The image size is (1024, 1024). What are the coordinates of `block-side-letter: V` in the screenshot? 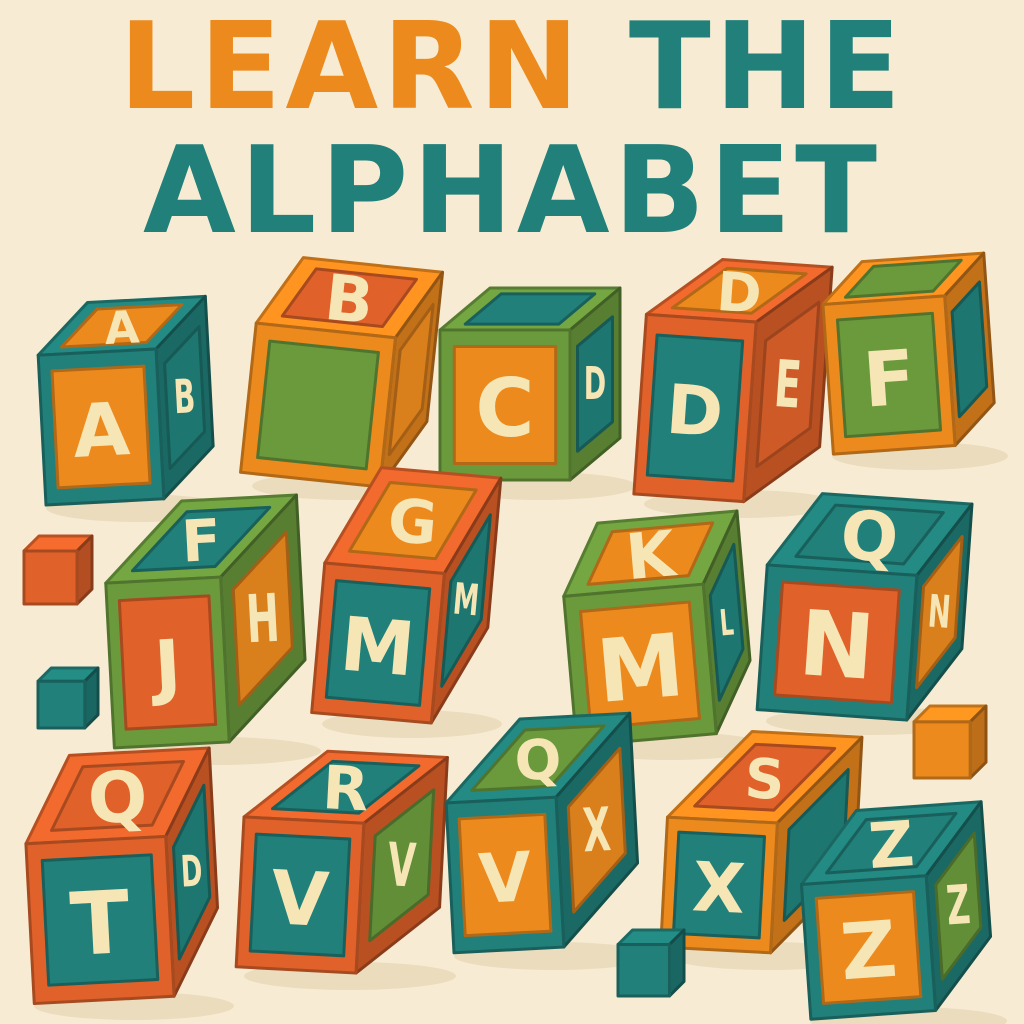 It's located at (402, 865).